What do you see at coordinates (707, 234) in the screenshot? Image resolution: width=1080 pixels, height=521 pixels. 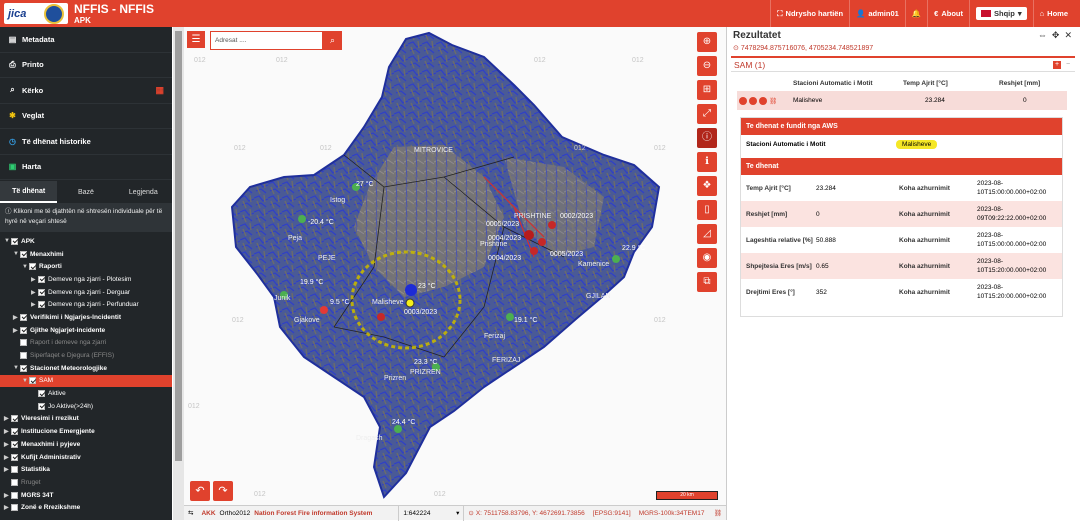 I see `measure-button: ◿` at bounding box center [707, 234].